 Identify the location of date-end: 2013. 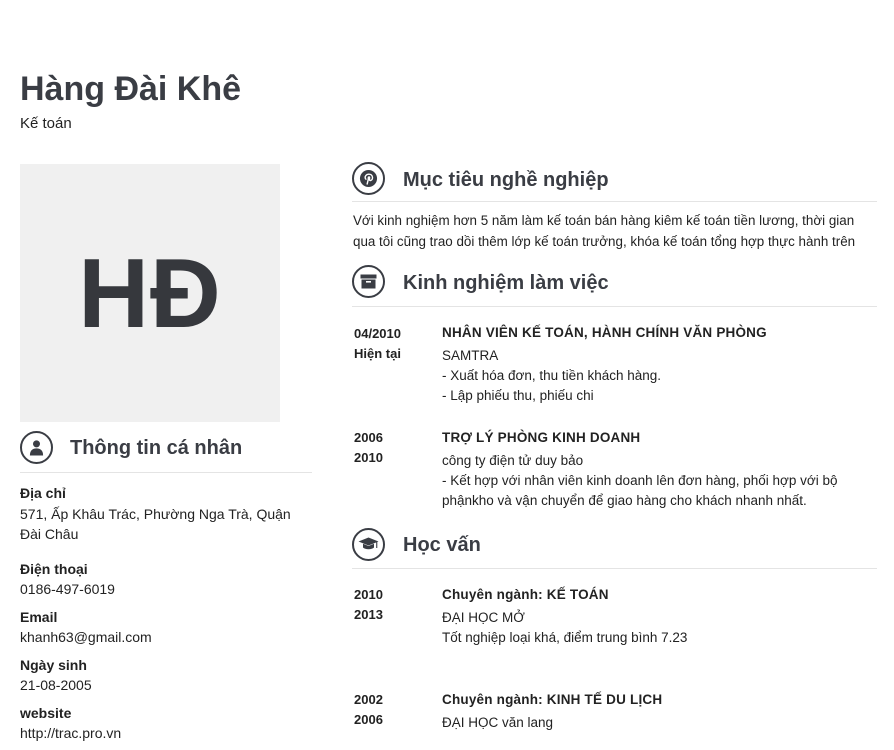
(368, 614).